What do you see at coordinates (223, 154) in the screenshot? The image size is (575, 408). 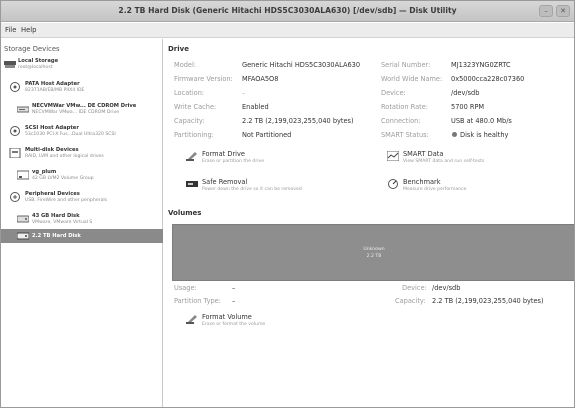 I see `format-drive-title: Format Drive` at bounding box center [223, 154].